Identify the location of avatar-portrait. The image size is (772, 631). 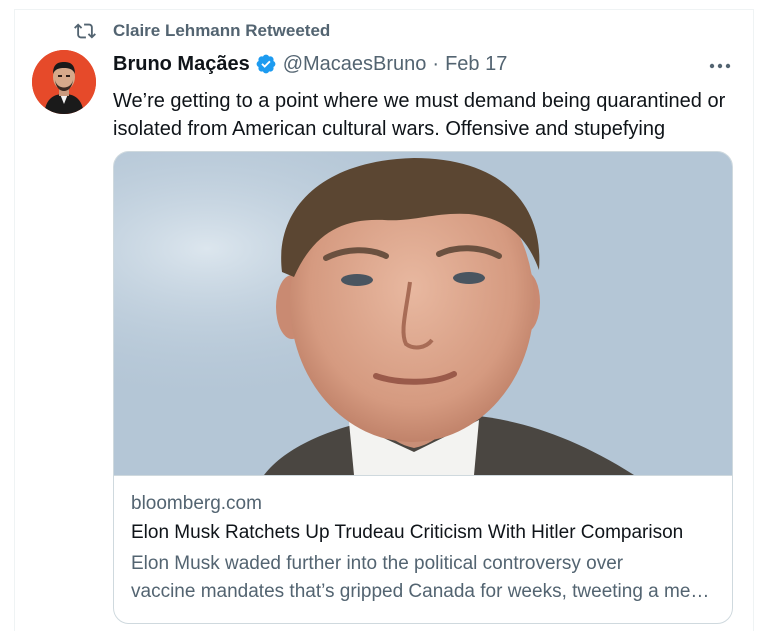
(64, 82).